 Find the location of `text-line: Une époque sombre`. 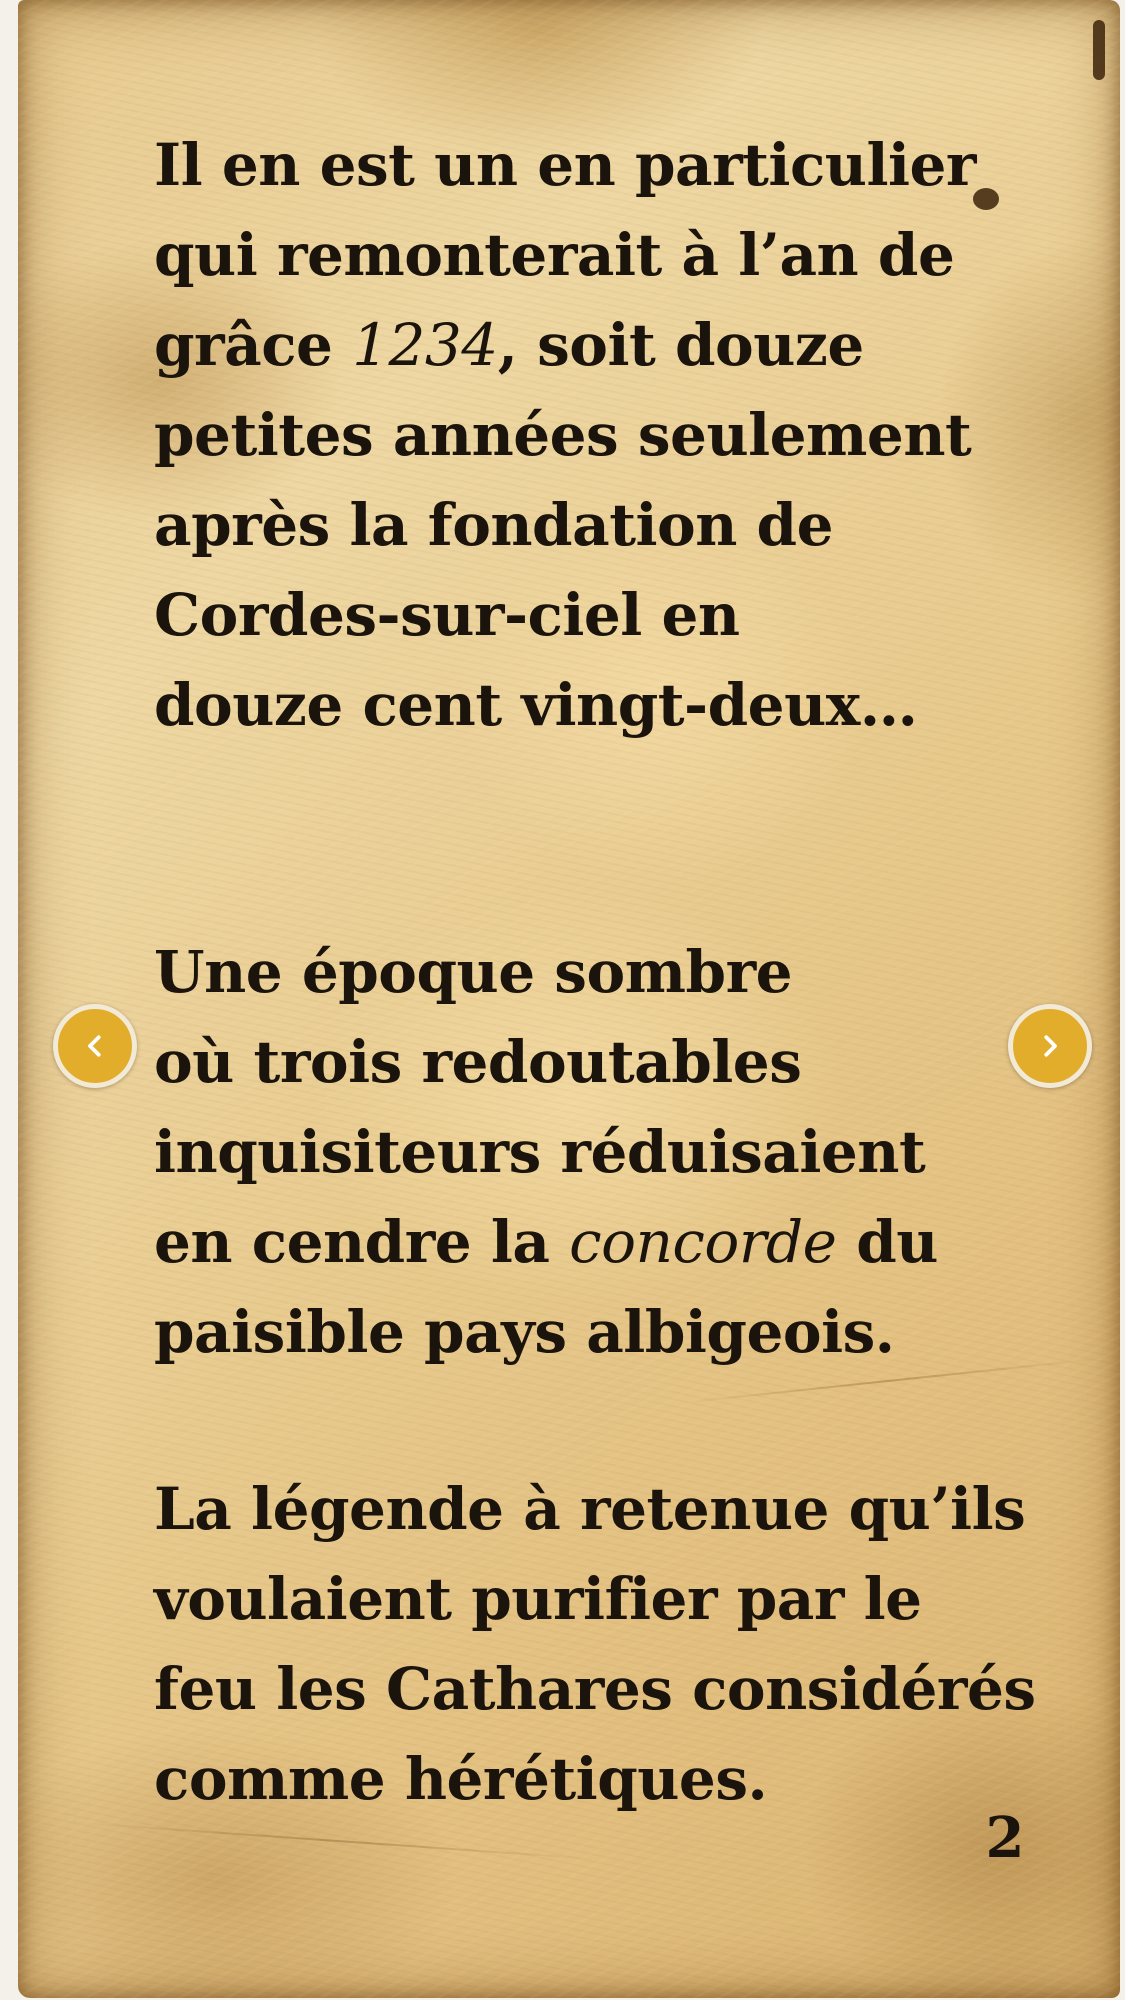

text-line: Une époque sombre is located at coordinates (473, 972).